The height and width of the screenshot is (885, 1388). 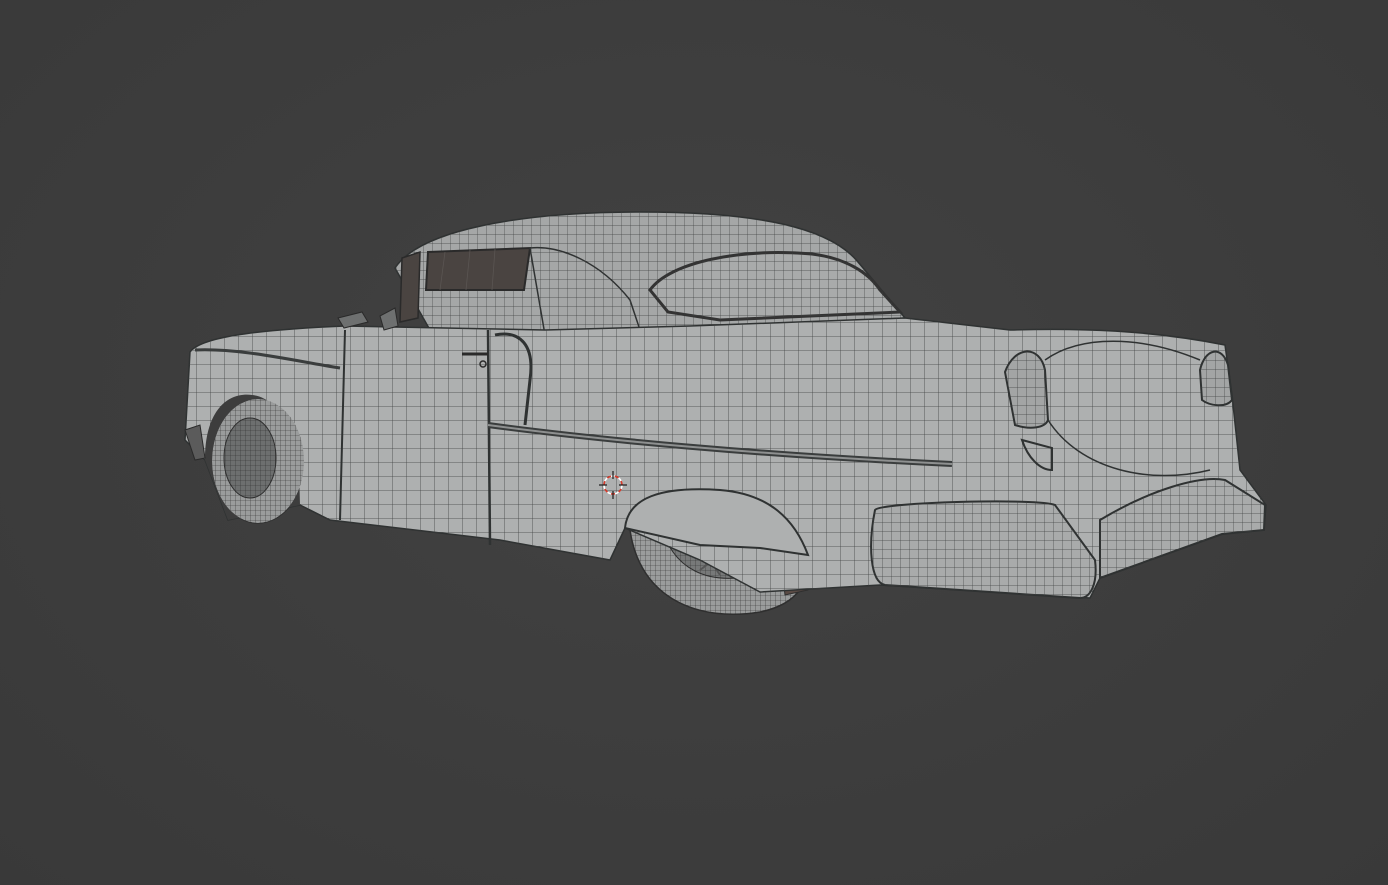 What do you see at coordinates (650, 273) in the screenshot?
I see `car-roof` at bounding box center [650, 273].